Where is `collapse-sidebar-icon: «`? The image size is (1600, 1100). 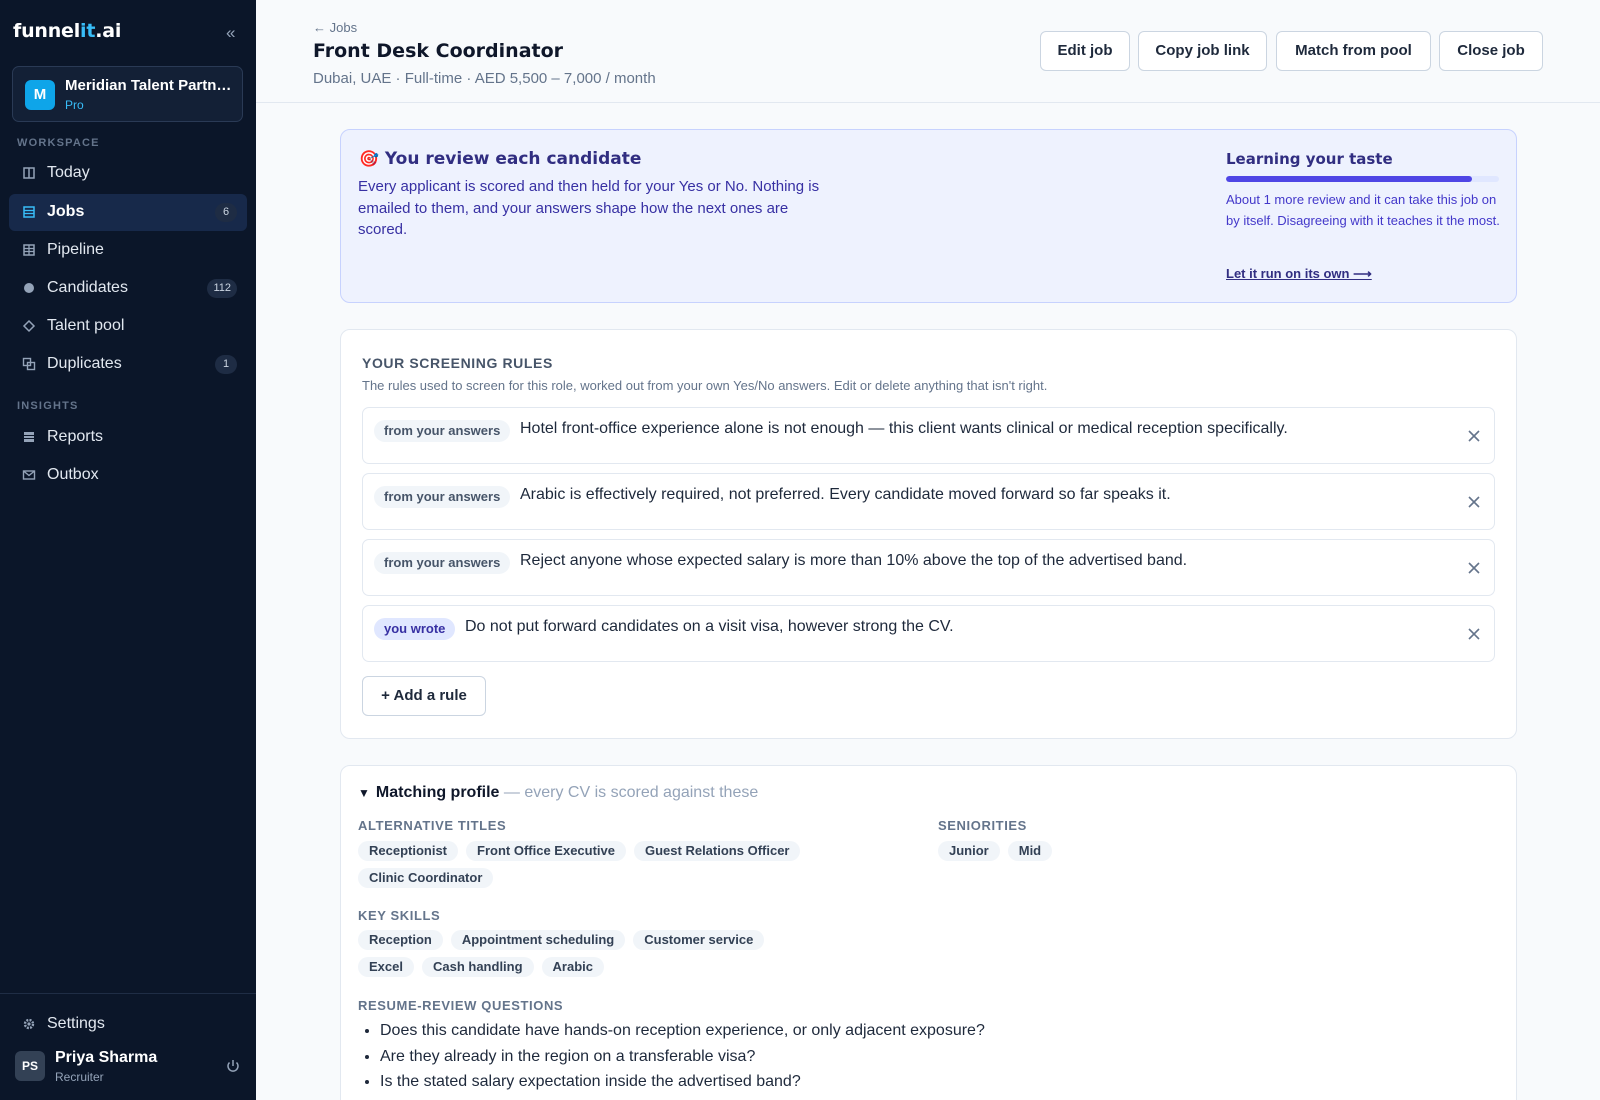 collapse-sidebar-icon: « is located at coordinates (230, 32).